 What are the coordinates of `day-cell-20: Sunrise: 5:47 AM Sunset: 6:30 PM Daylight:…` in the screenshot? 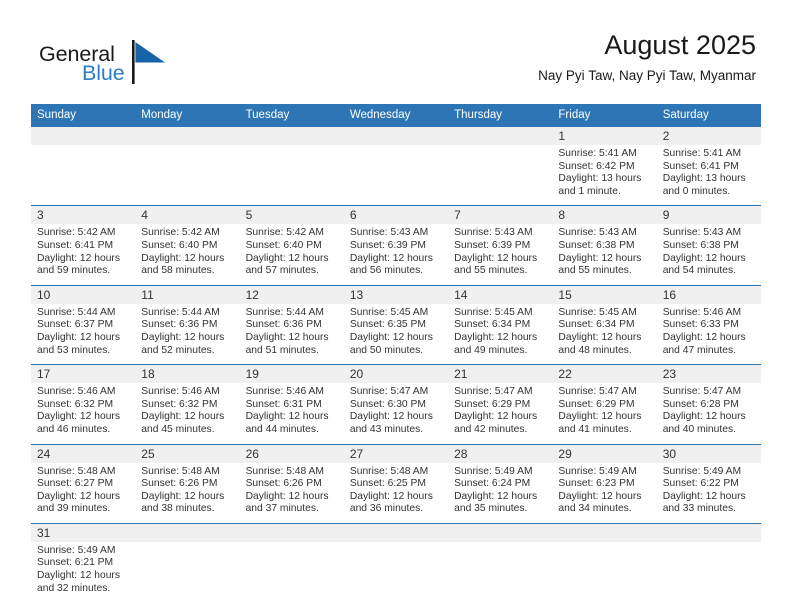 It's located at (396, 413).